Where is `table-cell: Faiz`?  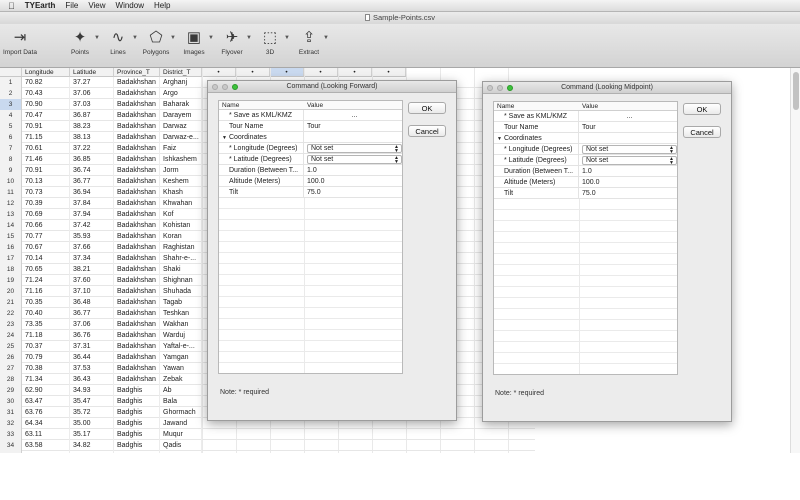
table-cell: Faiz is located at coordinates (181, 148).